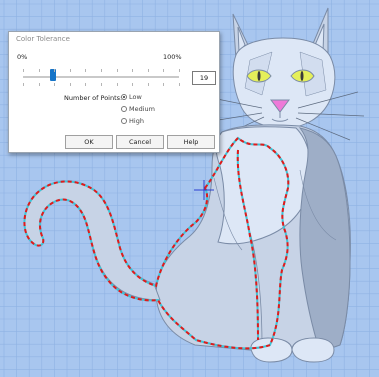  What do you see at coordinates (101, 77) in the screenshot?
I see `tolerance-slider-track` at bounding box center [101, 77].